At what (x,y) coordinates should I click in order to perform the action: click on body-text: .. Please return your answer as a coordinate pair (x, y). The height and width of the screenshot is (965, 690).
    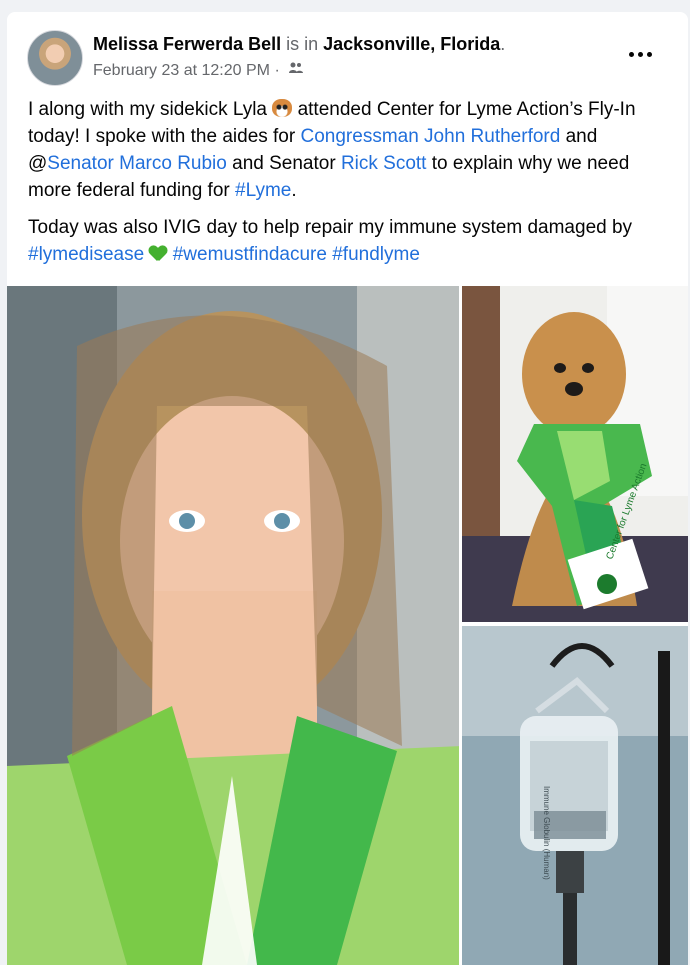
    Looking at the image, I should click on (294, 190).